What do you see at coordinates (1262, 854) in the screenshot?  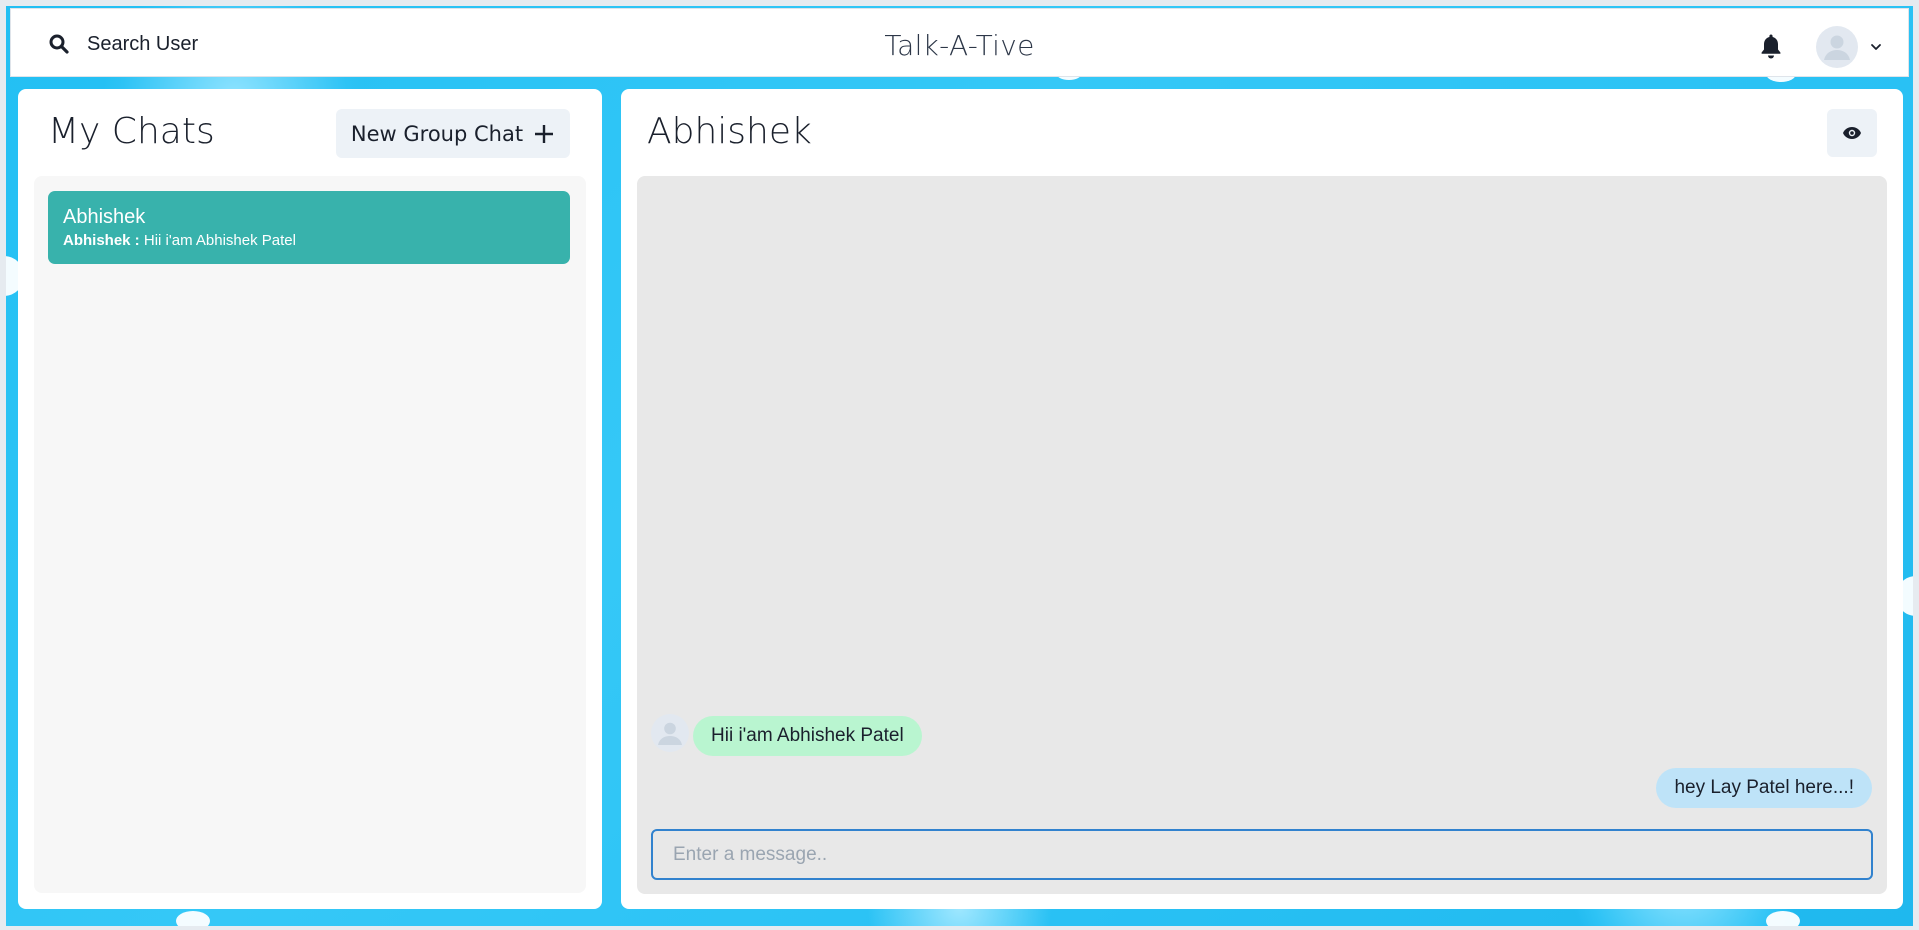 I see `message-input` at bounding box center [1262, 854].